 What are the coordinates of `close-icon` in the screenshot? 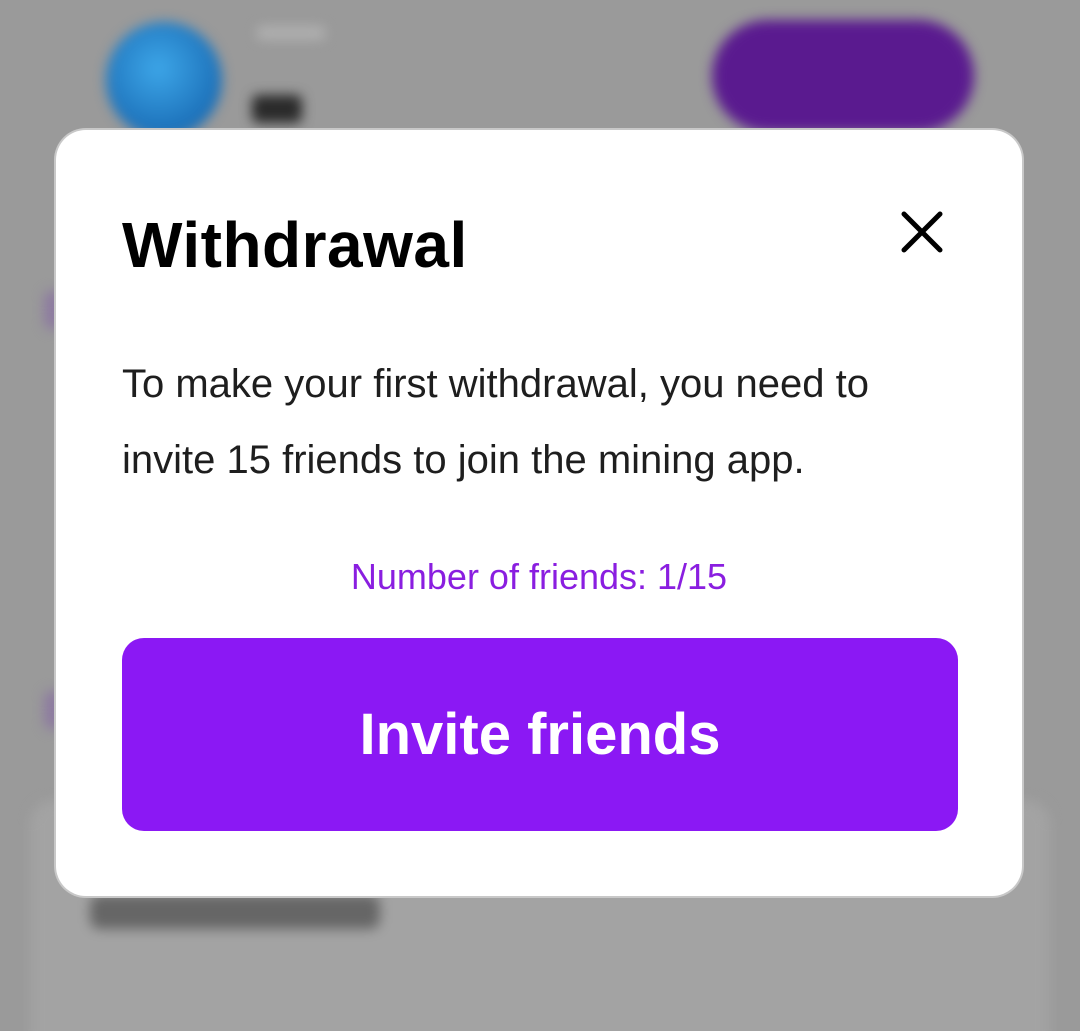 It's located at (922, 232).